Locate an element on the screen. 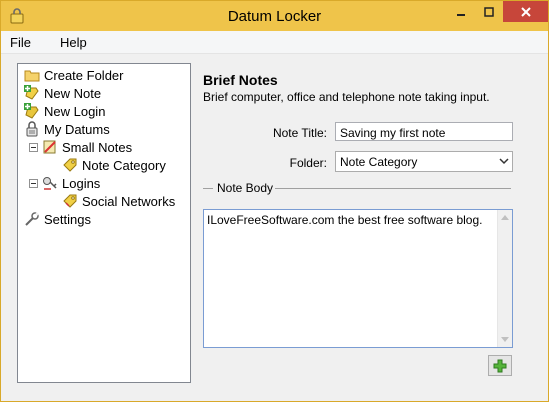 Image resolution: width=549 pixels, height=402 pixels. menu-file: File is located at coordinates (20, 42).